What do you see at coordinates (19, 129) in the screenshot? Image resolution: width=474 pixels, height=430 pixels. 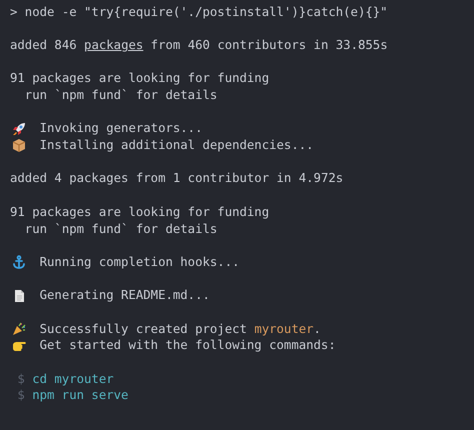 I see `rocket-icon` at bounding box center [19, 129].